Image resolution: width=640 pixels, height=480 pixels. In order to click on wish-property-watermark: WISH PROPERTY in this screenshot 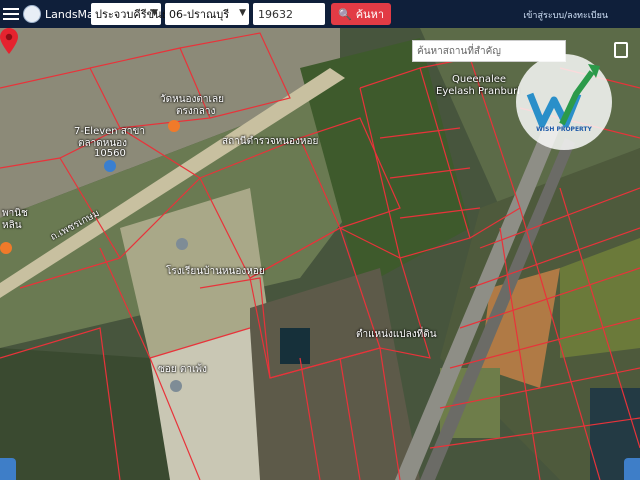, I will do `click(564, 102)`.